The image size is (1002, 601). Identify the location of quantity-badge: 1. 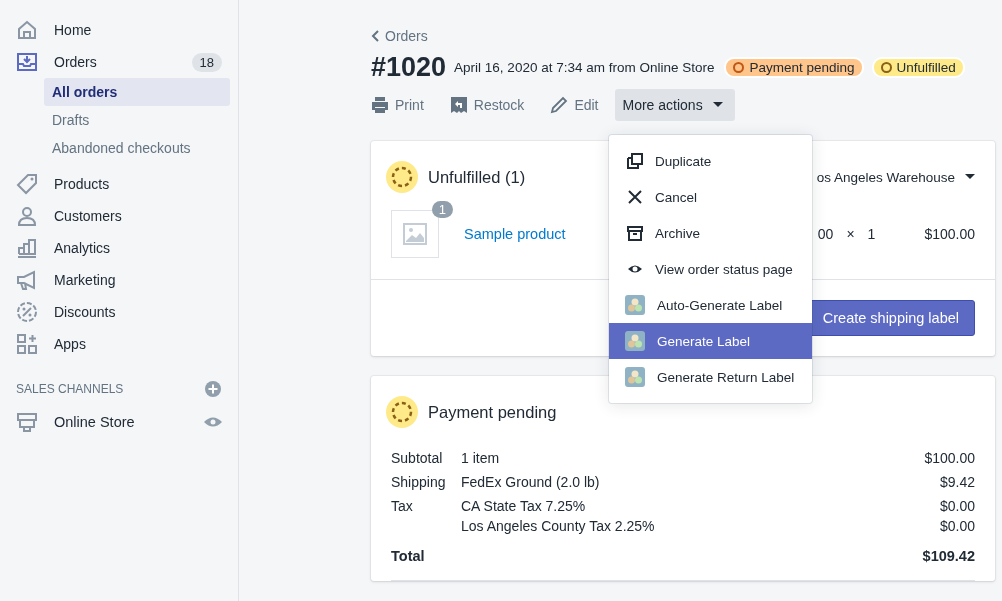
(442, 209).